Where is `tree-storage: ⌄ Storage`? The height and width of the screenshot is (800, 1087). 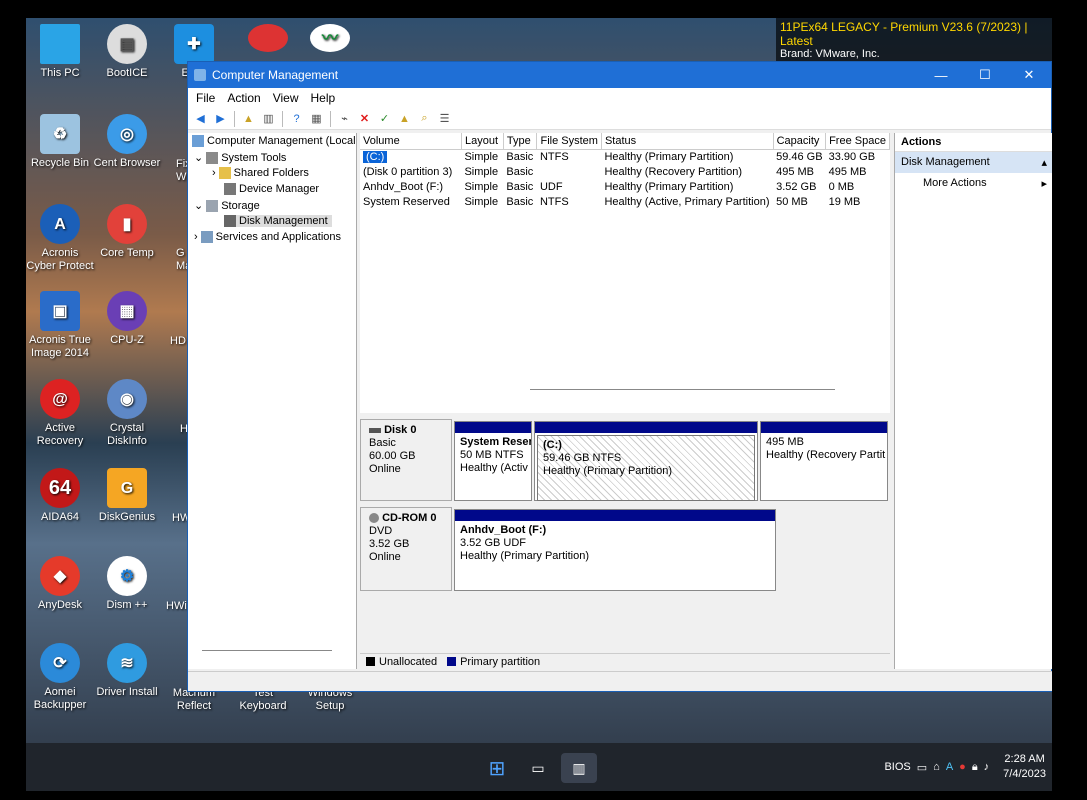
tree-storage: ⌄ Storage is located at coordinates (227, 205).